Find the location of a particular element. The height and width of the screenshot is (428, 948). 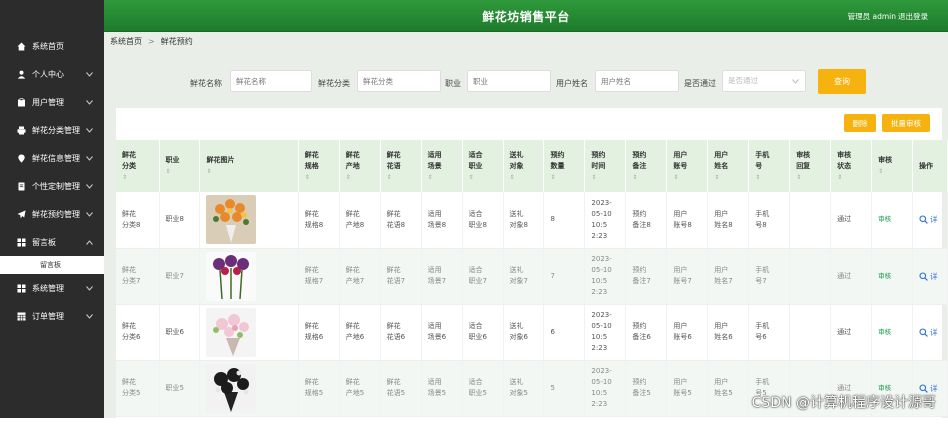

flower-category-input is located at coordinates (399, 81).